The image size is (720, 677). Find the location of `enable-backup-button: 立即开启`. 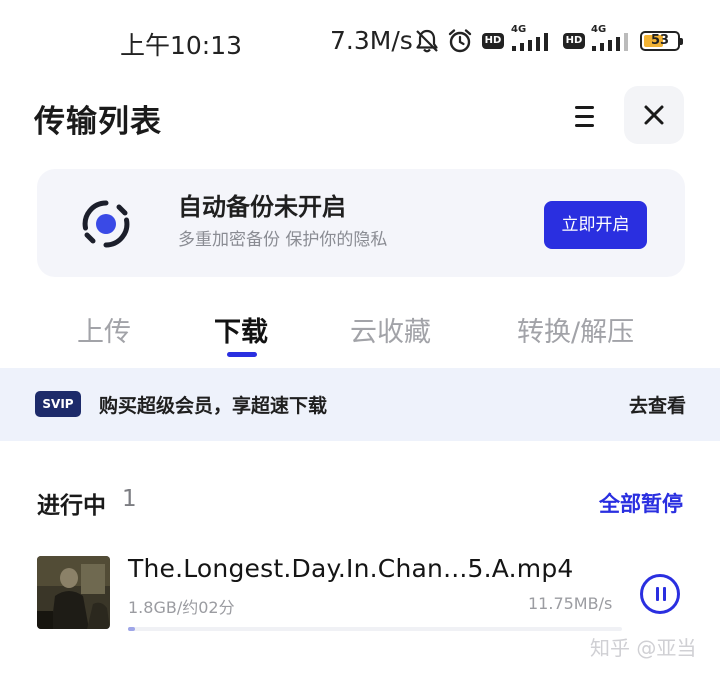

enable-backup-button: 立即开启 is located at coordinates (595, 225).